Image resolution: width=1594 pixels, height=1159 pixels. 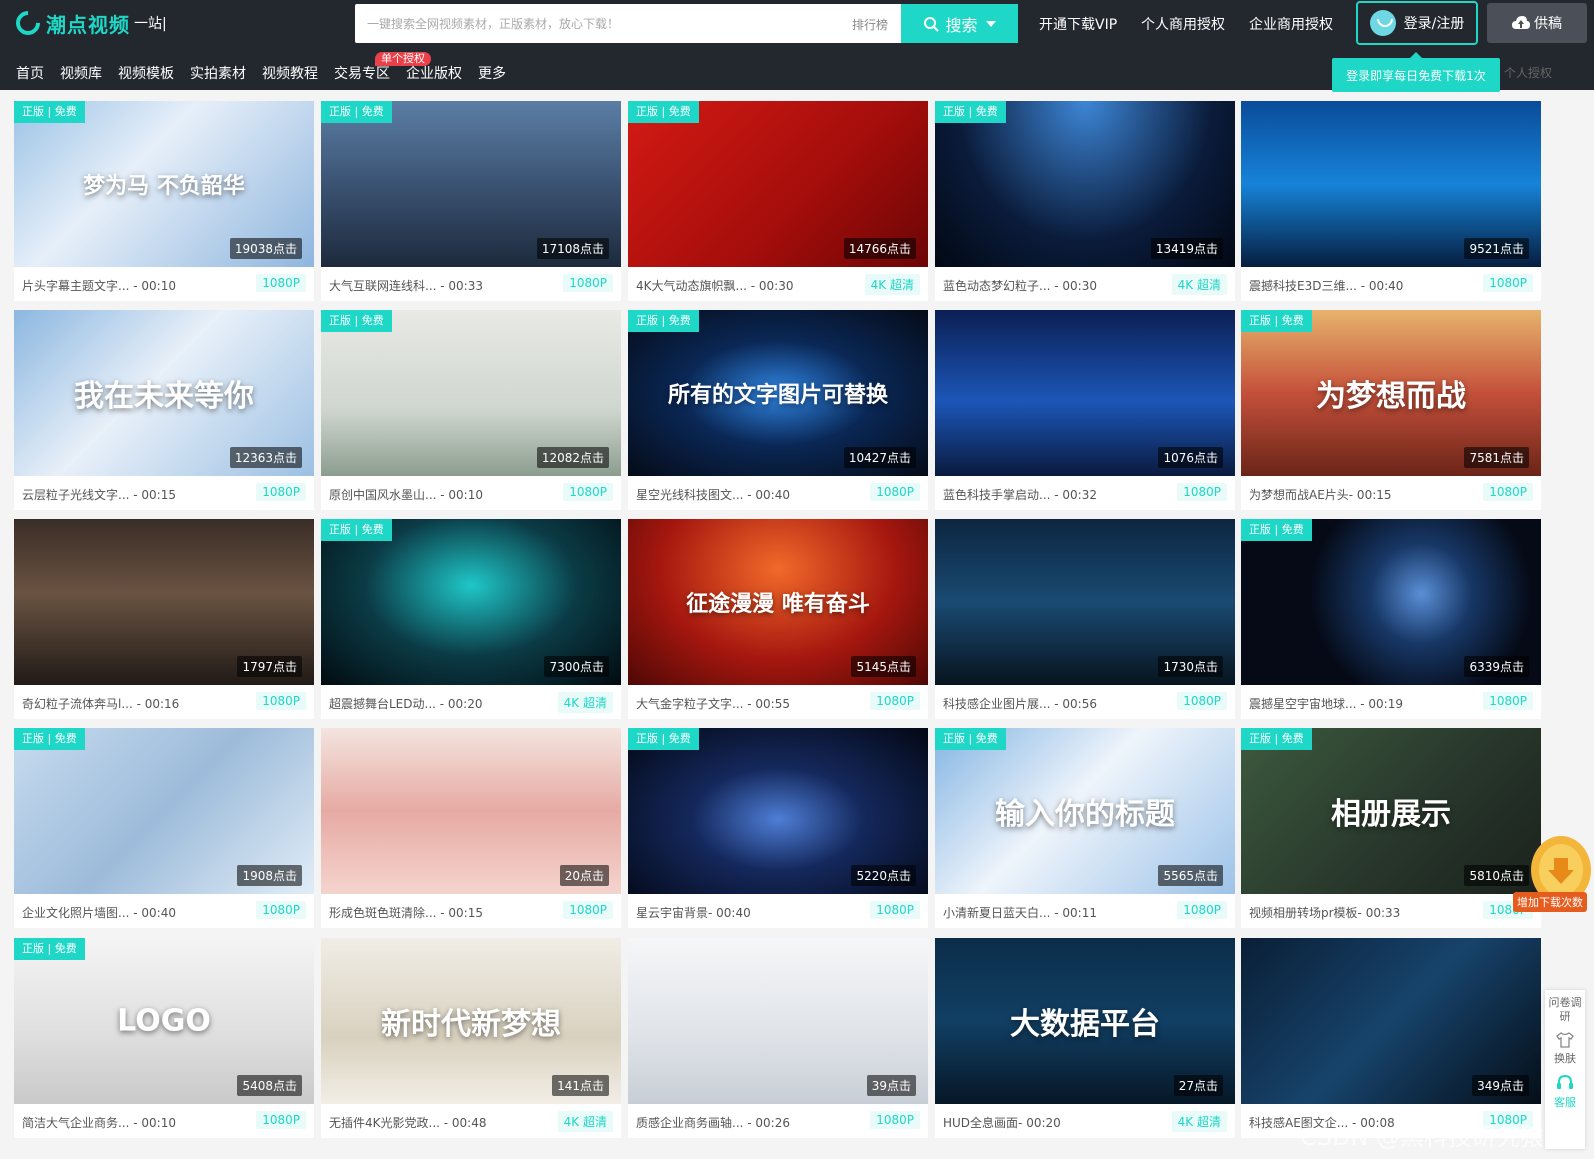 What do you see at coordinates (164, 184) in the screenshot?
I see `video-thumbnail: 梦为马 不负韶华 正版 | 免费 19038点击` at bounding box center [164, 184].